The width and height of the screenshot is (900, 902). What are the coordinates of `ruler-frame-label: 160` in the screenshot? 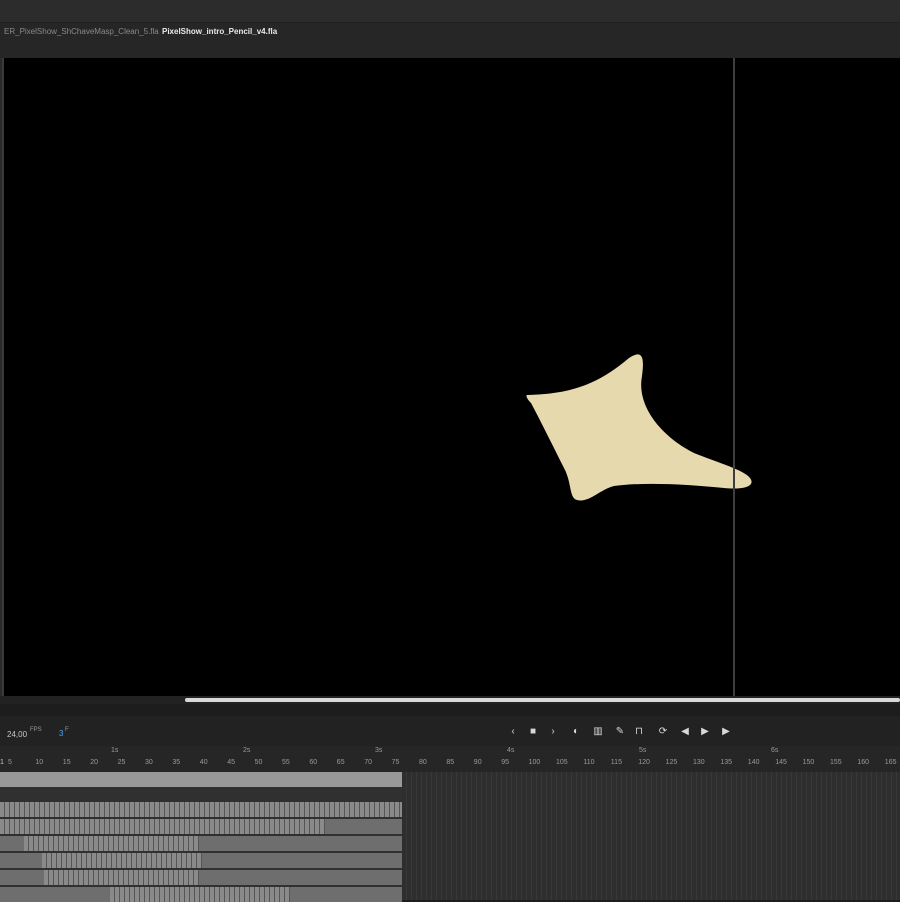 It's located at (863, 762).